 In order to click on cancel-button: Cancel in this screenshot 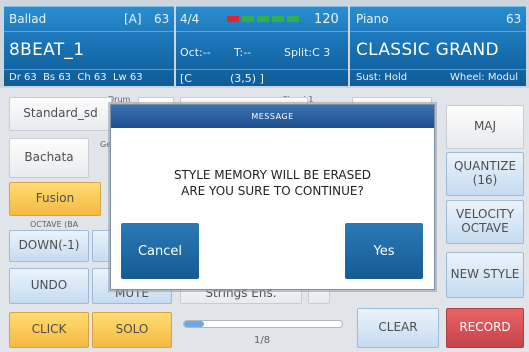, I will do `click(160, 251)`.